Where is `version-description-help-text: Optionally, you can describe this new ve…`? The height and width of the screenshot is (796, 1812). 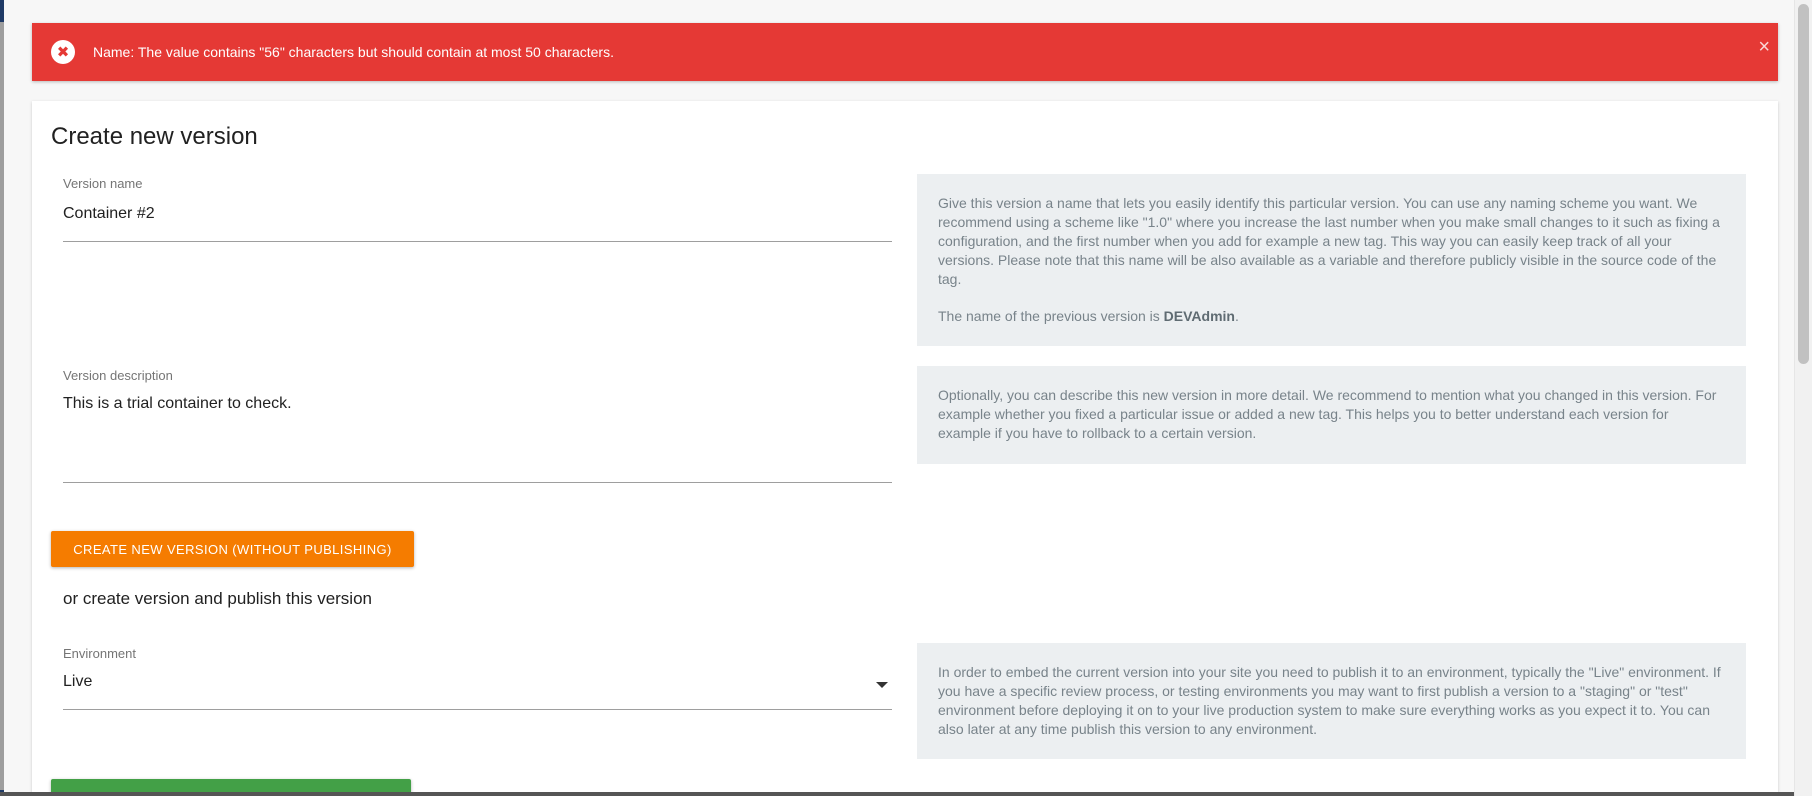
version-description-help-text: Optionally, you can describe this new ve… is located at coordinates (1327, 414).